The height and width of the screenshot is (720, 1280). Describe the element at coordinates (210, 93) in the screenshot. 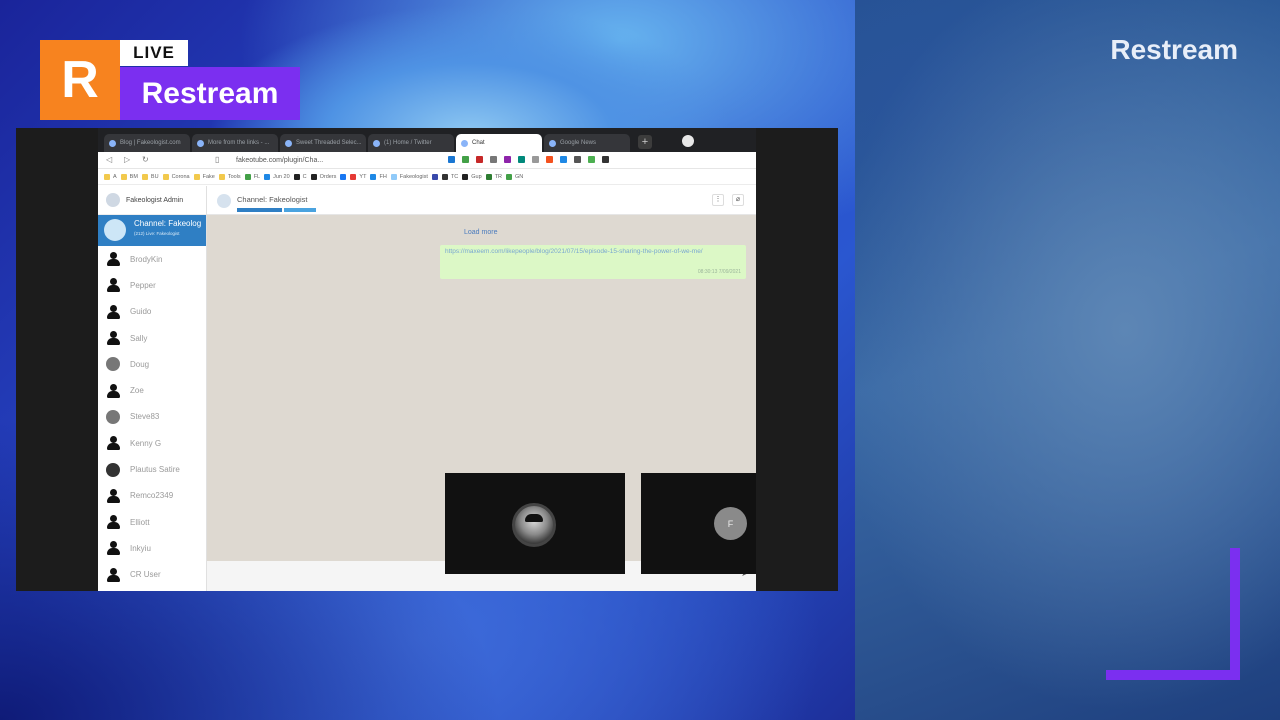

I see `brand-banner: Restream` at that location.